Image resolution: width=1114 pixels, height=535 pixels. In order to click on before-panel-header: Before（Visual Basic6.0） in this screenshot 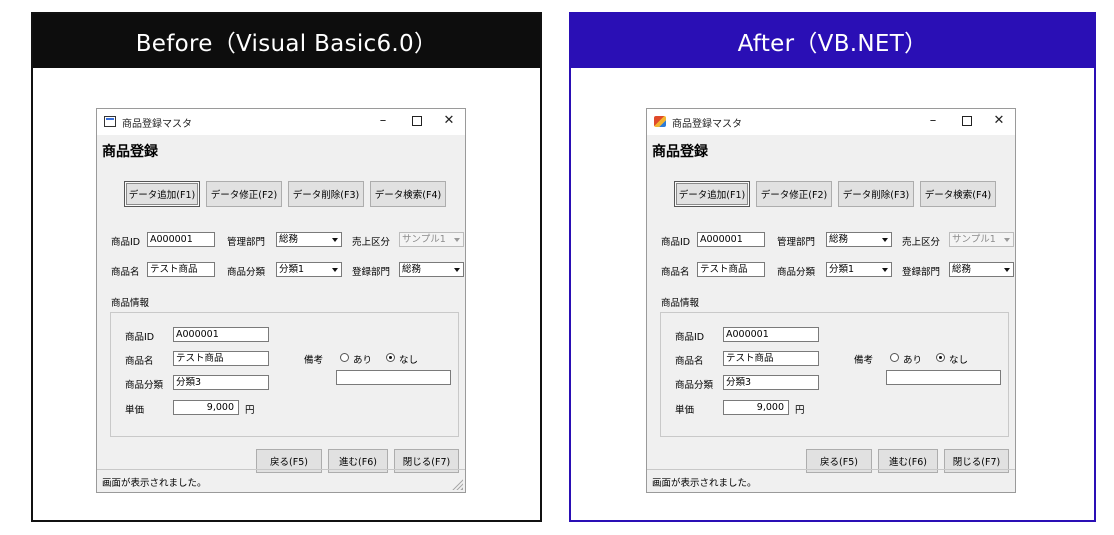, I will do `click(286, 41)`.